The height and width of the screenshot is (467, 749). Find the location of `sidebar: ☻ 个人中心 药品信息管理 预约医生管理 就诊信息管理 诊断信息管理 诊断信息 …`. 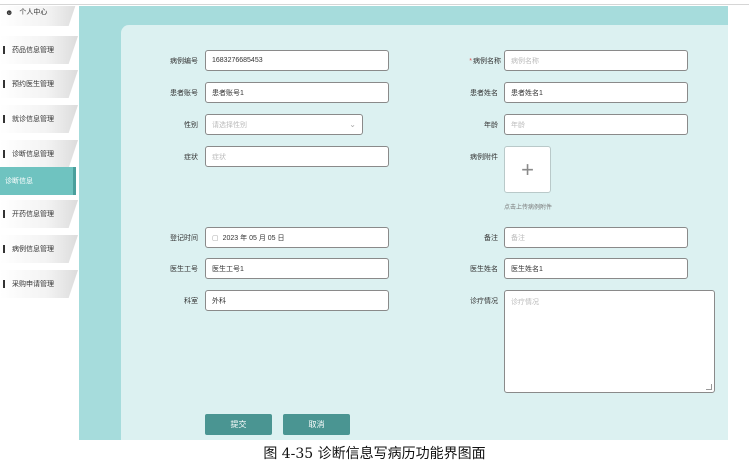

sidebar: ☻ 个人中心 药品信息管理 预约医生管理 就诊信息管理 诊断信息管理 诊断信息 … is located at coordinates (39, 223).